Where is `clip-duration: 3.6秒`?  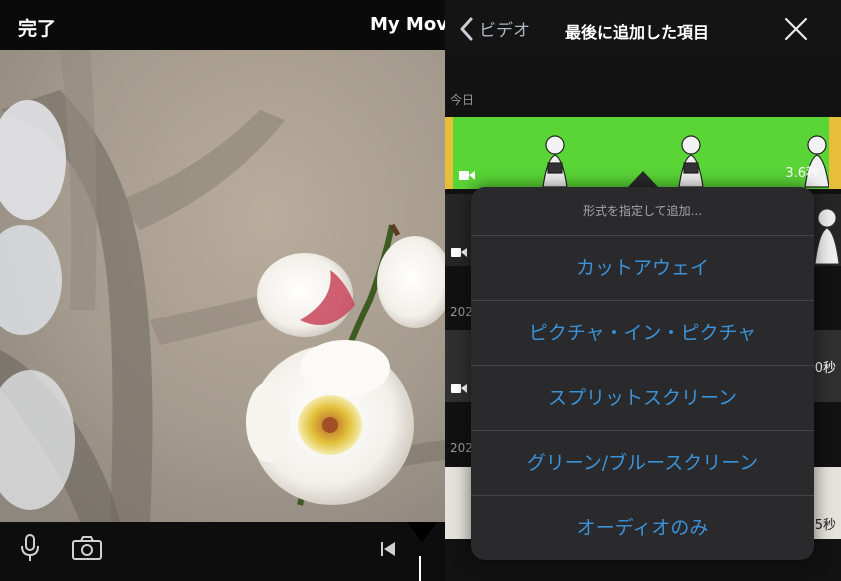 clip-duration: 3.6秒 is located at coordinates (802, 173).